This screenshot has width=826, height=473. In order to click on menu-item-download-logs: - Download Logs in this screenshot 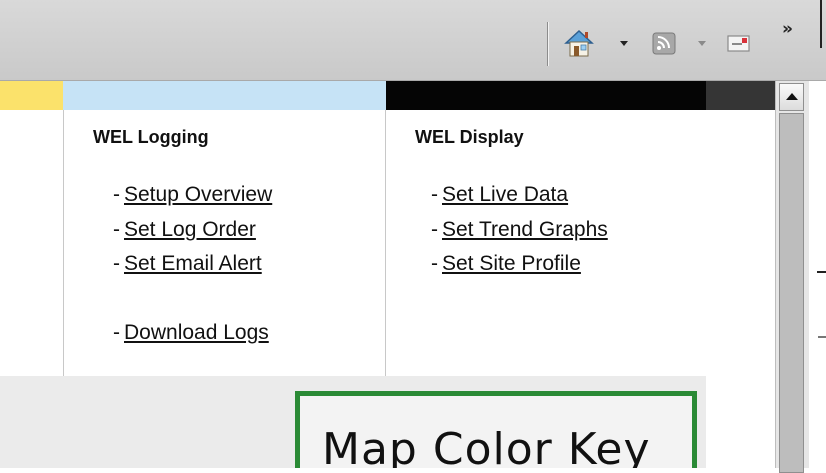, I will do `click(191, 333)`.